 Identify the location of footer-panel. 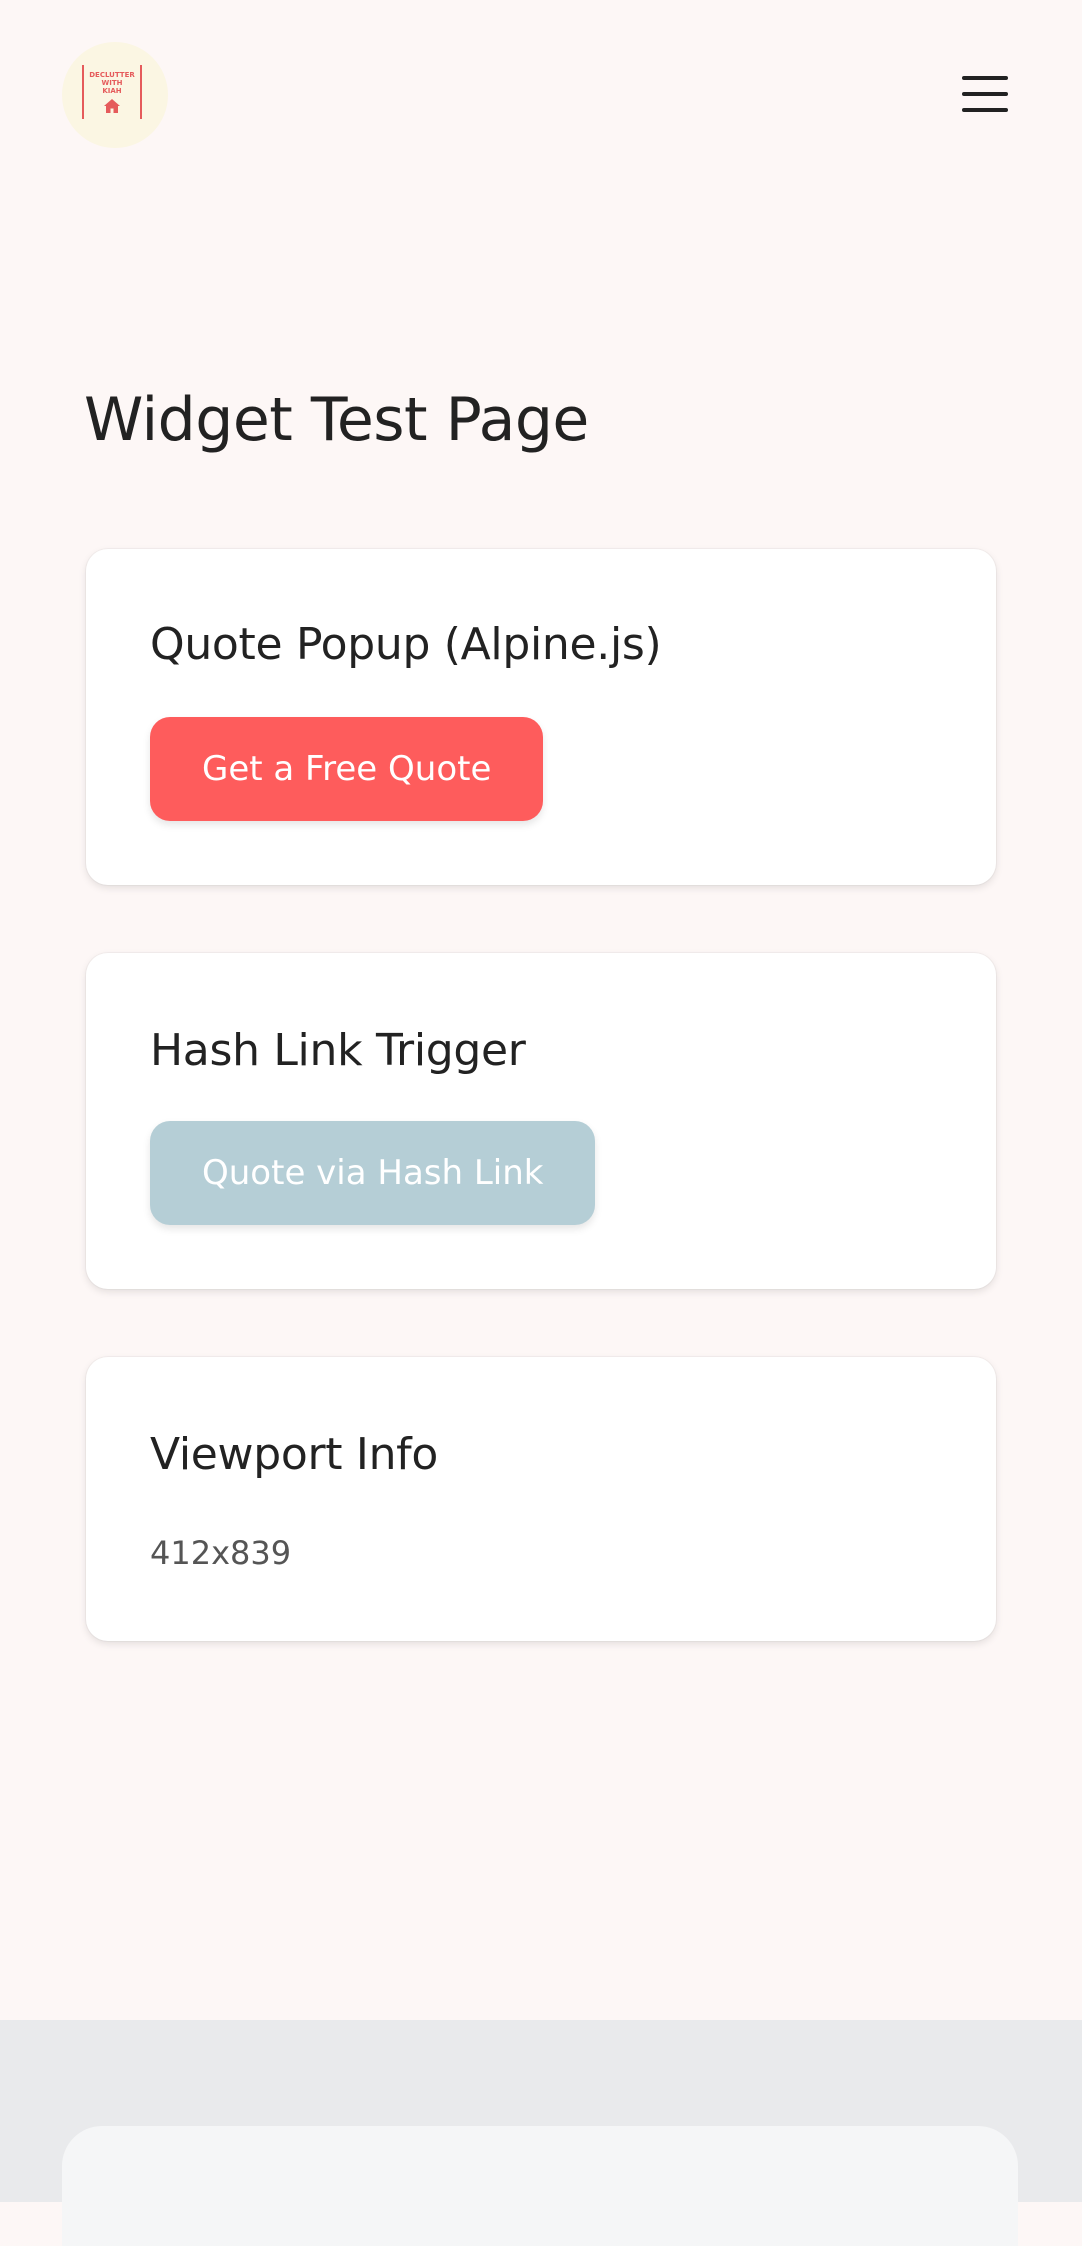
(540, 2186).